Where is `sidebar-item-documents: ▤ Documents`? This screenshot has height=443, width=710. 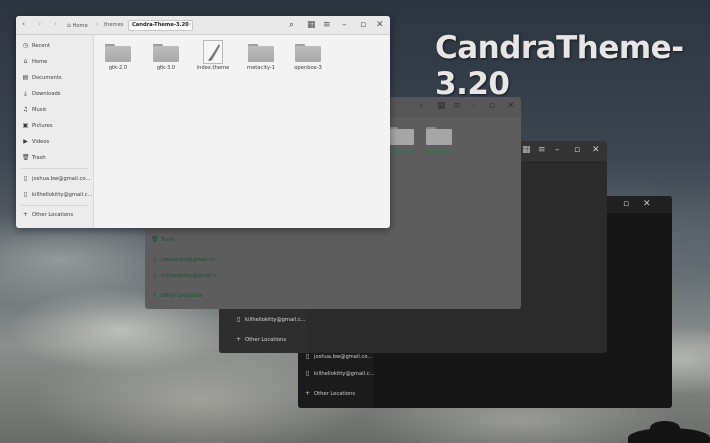
sidebar-item-documents: ▤ Documents is located at coordinates (42, 77).